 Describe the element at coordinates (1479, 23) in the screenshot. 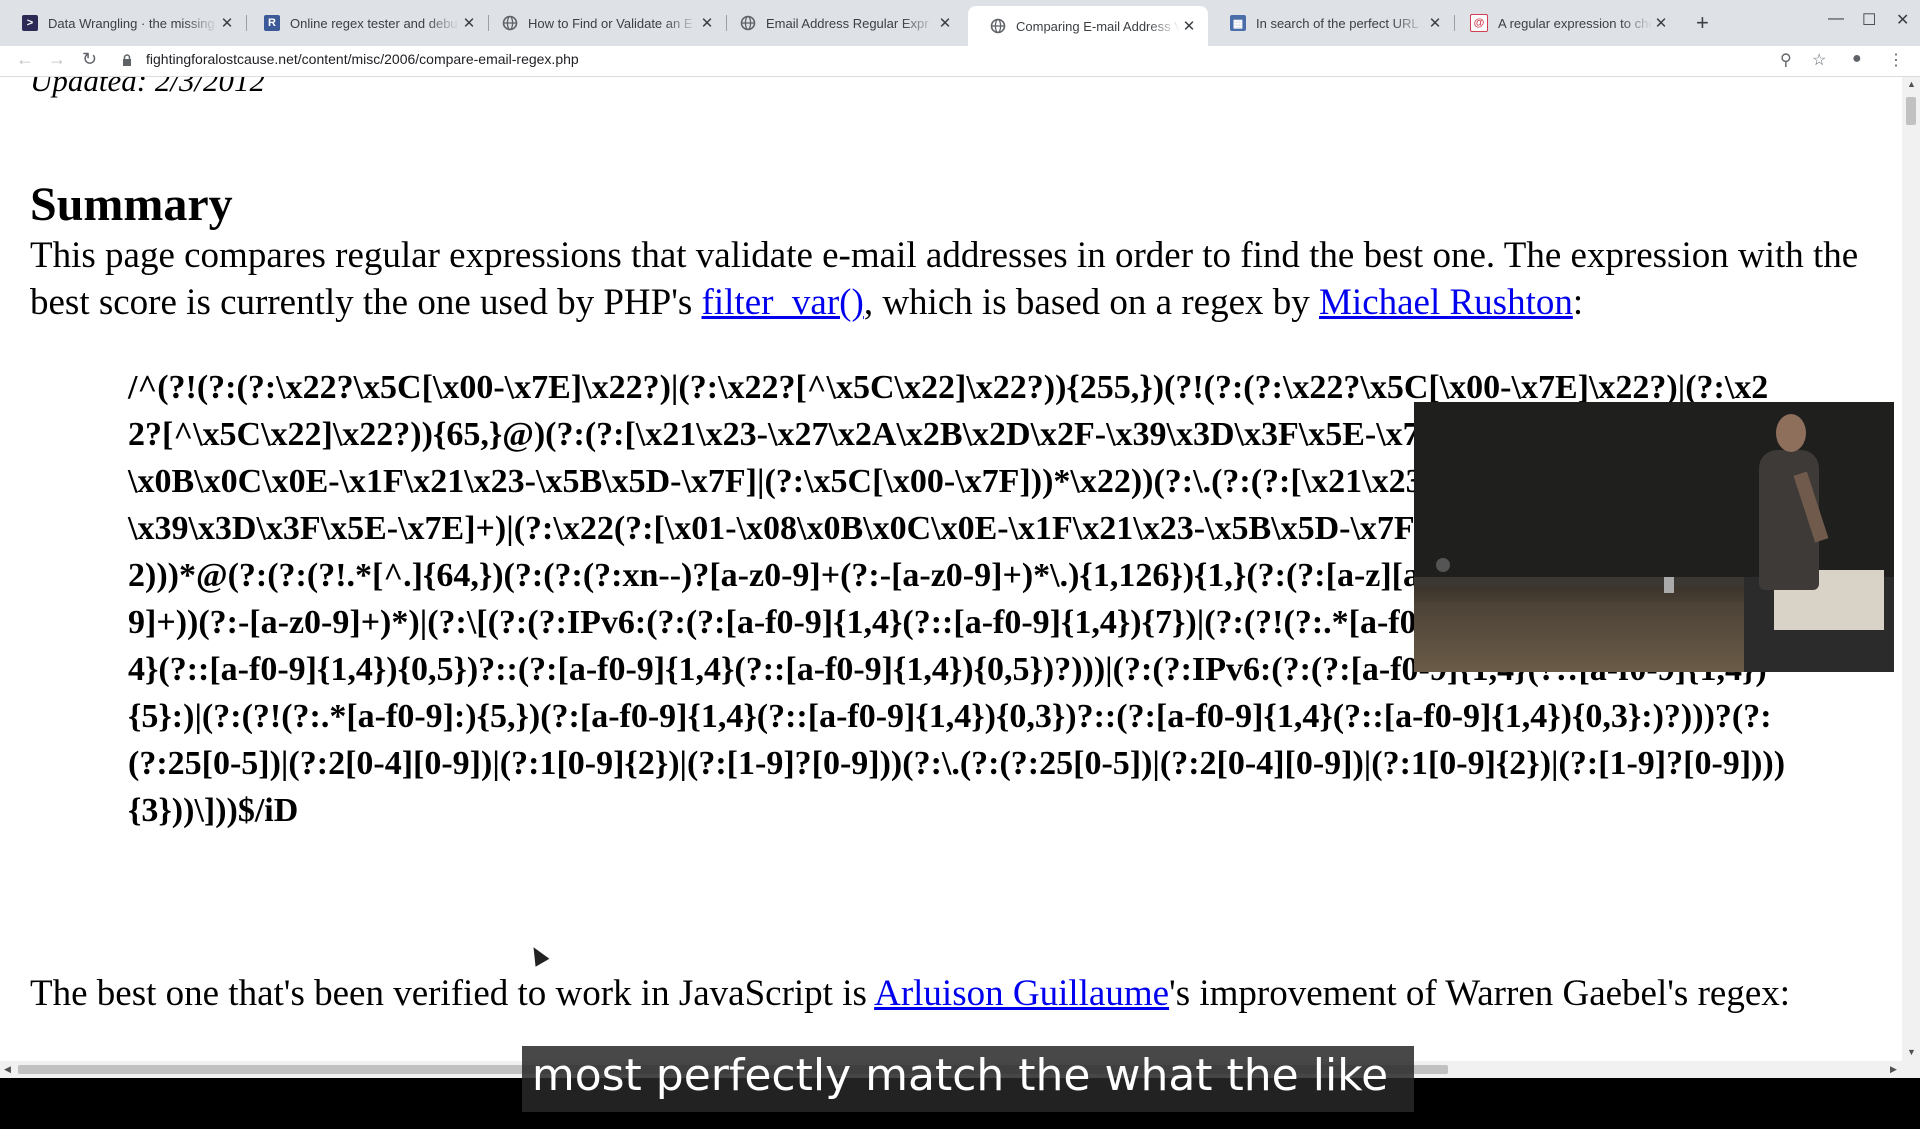

I see `at-icon: @` at that location.